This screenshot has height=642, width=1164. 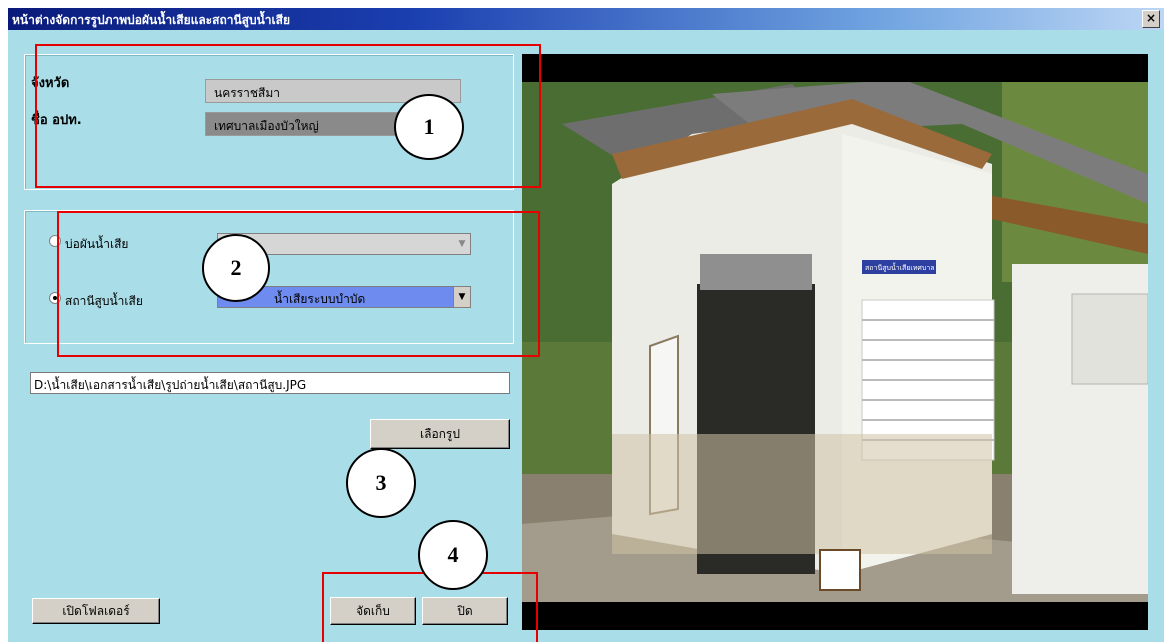 What do you see at coordinates (440, 434) in the screenshot?
I see `choose-image-button: เลือกรูป` at bounding box center [440, 434].